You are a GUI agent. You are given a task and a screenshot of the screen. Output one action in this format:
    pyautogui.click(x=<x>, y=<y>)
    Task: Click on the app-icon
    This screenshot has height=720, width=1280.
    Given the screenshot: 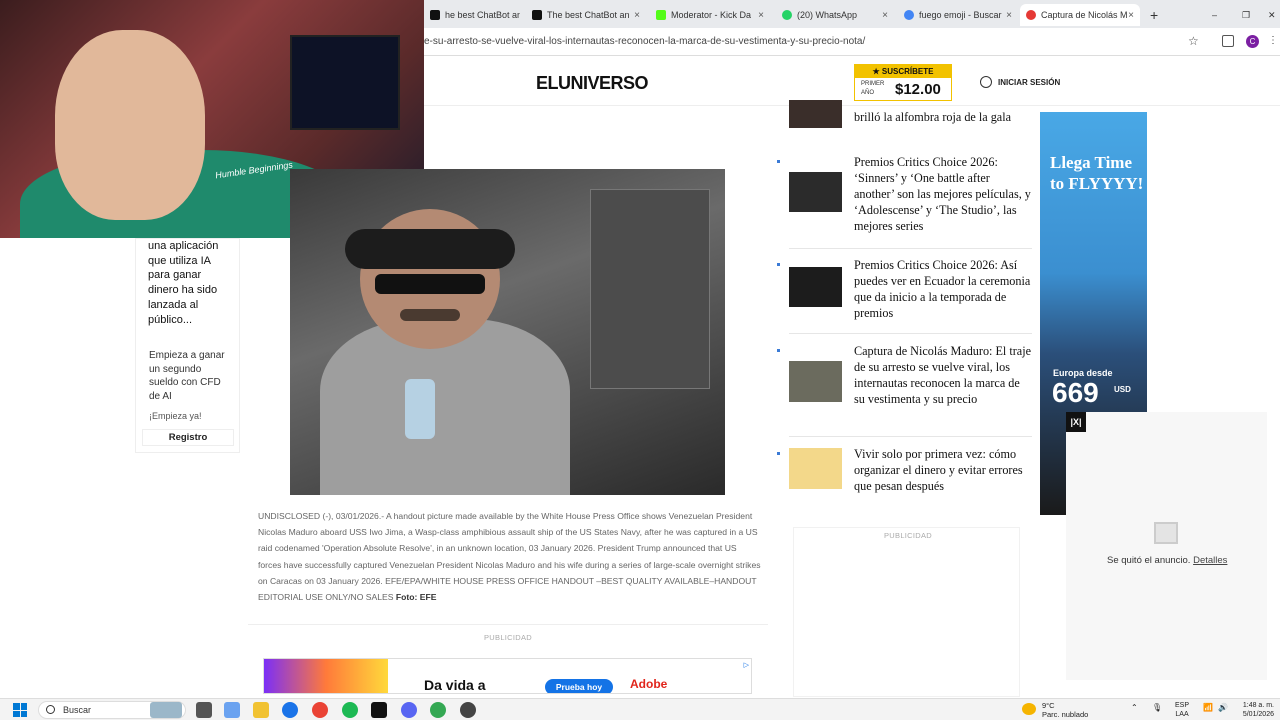 What is the action you would take?
    pyautogui.click(x=379, y=710)
    